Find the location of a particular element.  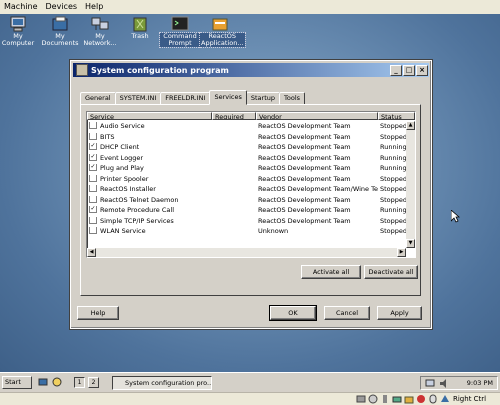

video-capture-status-icon is located at coordinates (421, 399).